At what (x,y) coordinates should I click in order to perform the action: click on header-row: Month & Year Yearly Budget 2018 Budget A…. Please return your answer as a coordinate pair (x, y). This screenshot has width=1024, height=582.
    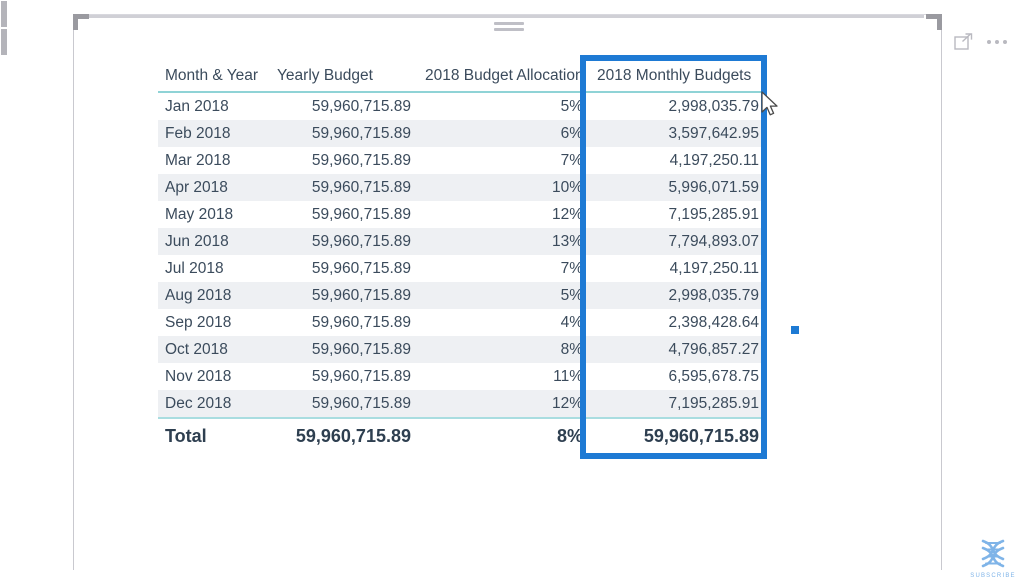
    Looking at the image, I should click on (462, 77).